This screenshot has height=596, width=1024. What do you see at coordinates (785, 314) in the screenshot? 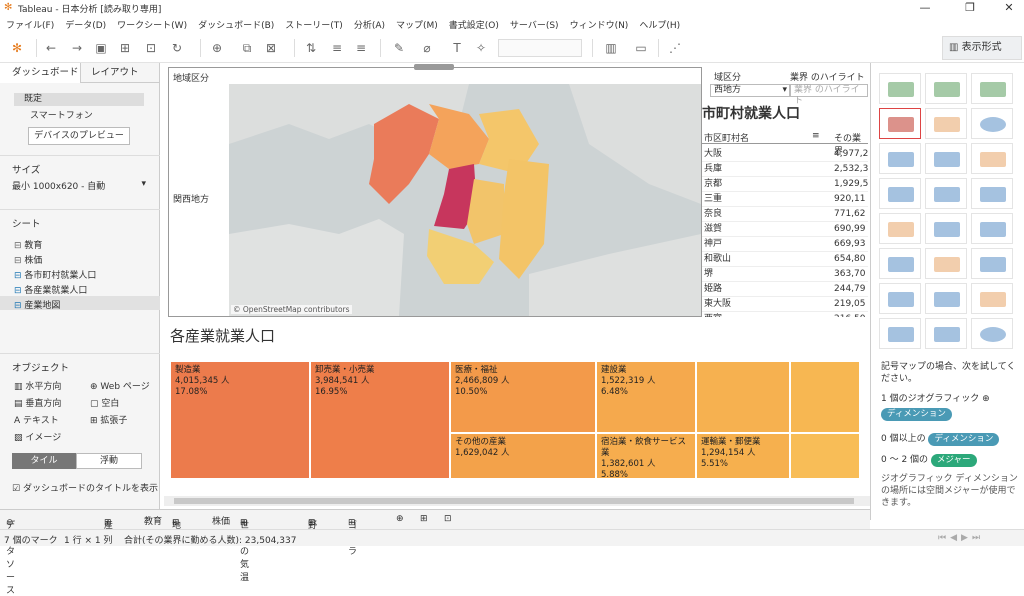
I see `table-row: 西宮 216,50` at bounding box center [785, 314].